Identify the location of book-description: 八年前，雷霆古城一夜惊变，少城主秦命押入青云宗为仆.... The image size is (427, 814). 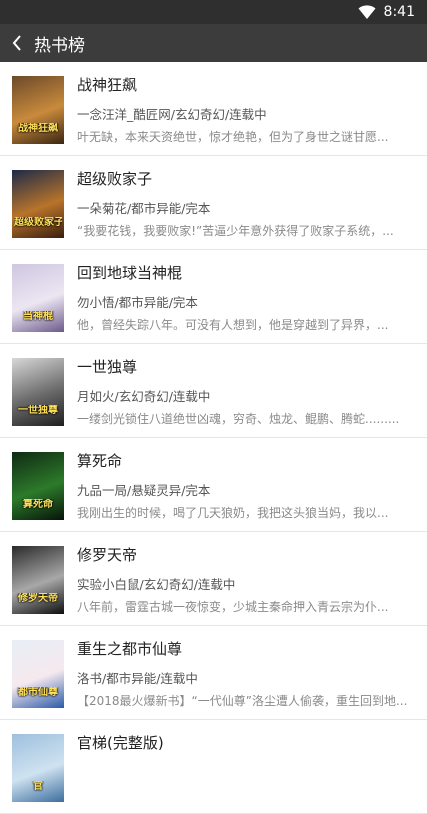
(233, 607).